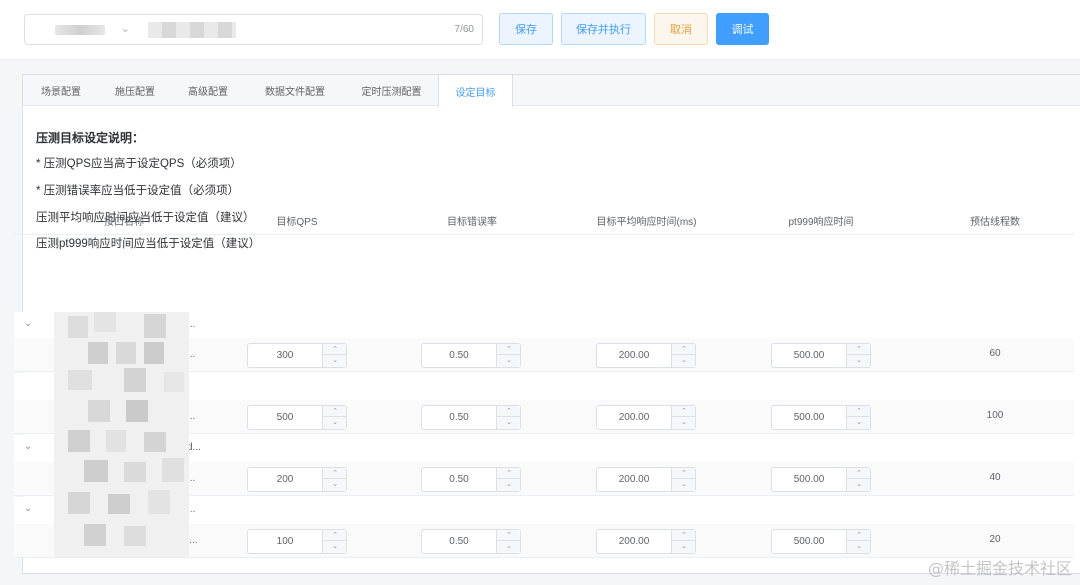 The width and height of the screenshot is (1080, 585). I want to click on tab-advanced-config: 高级配置, so click(208, 90).